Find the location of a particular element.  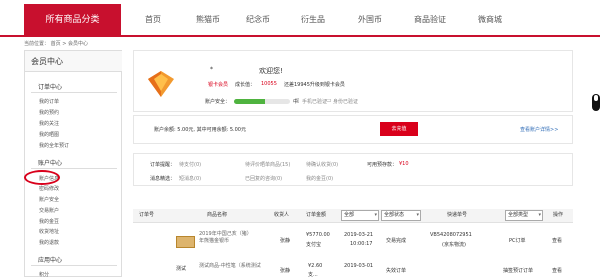

top-navbar: 所有商品分类 首页 熊猫币 纪念币 衍生品 外国币 商品验证 微商城 is located at coordinates (300, 18).